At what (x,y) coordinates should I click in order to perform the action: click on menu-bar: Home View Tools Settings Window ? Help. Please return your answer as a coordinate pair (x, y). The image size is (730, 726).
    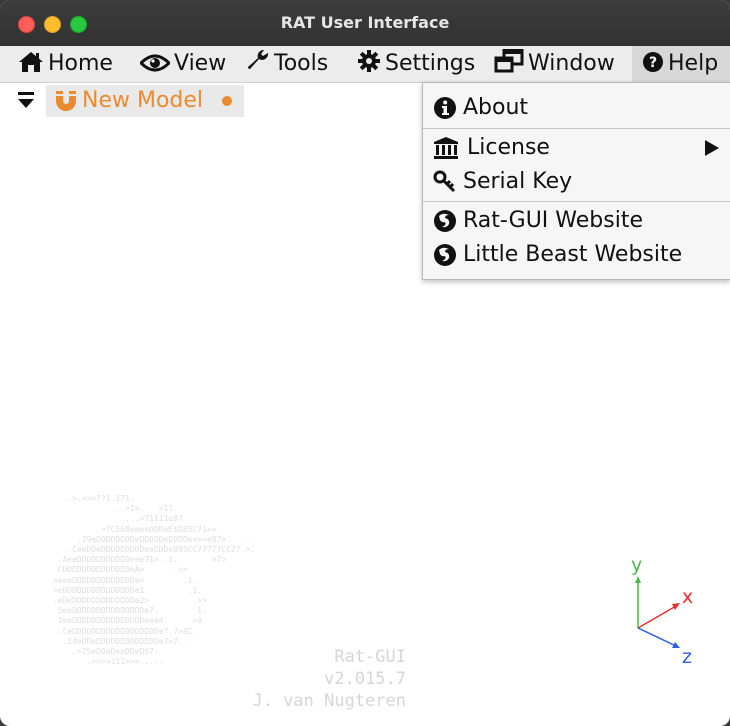
    Looking at the image, I should click on (365, 64).